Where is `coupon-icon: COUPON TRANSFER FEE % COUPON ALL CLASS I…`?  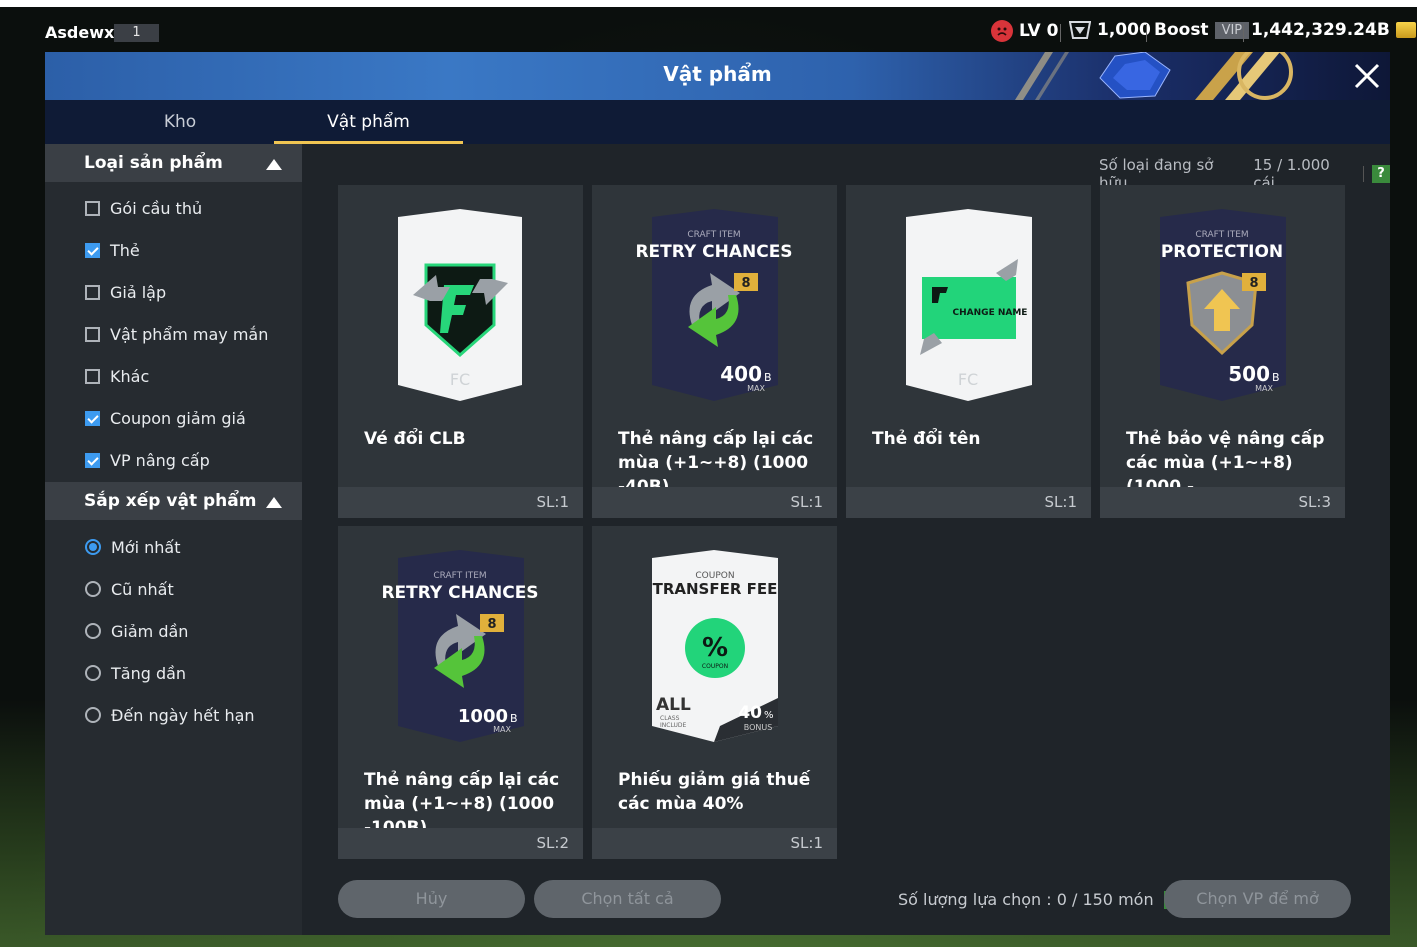 coupon-icon: COUPON TRANSFER FEE % COUPON ALL CLASS I… is located at coordinates (715, 646).